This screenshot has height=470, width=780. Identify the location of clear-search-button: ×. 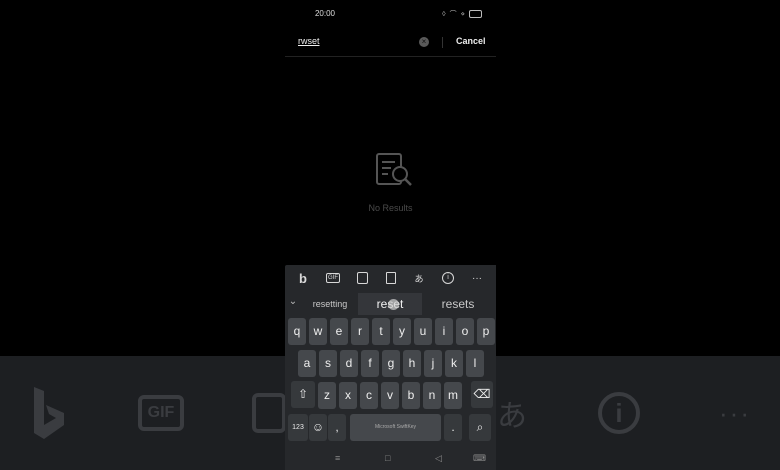
(424, 42).